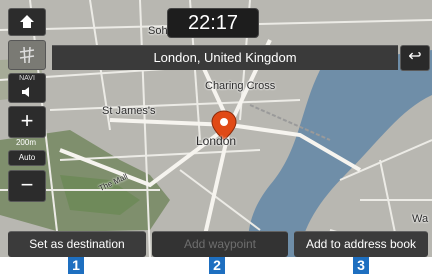 This screenshot has height=274, width=432. What do you see at coordinates (77, 244) in the screenshot?
I see `set-destination-button: Set as destination` at bounding box center [77, 244].